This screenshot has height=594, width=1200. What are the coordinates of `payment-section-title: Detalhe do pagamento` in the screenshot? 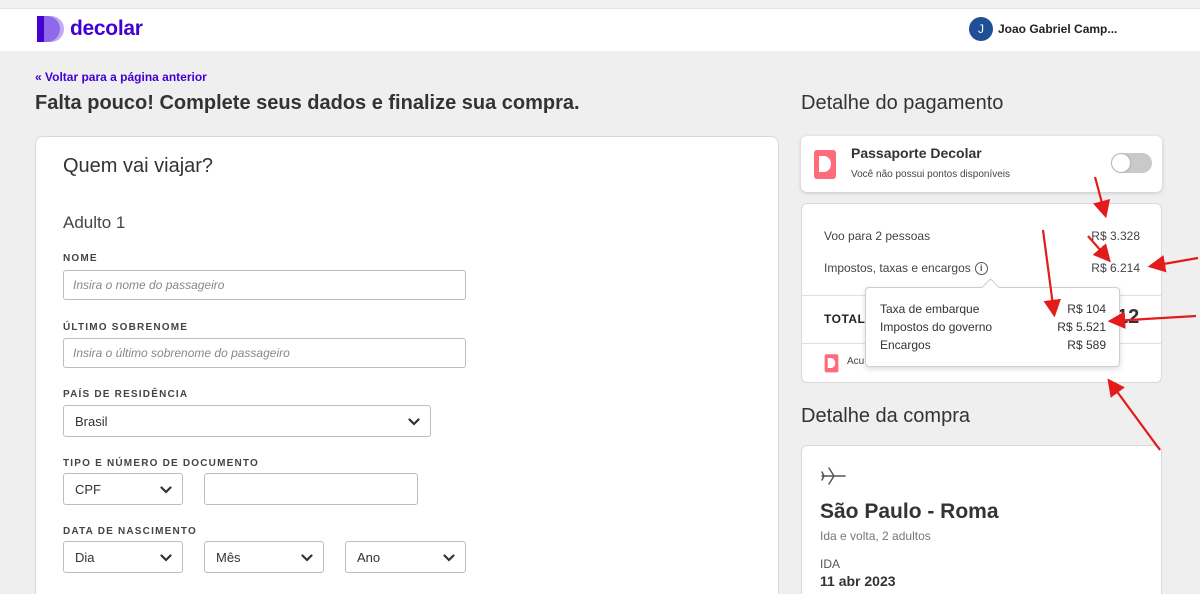 It's located at (902, 103).